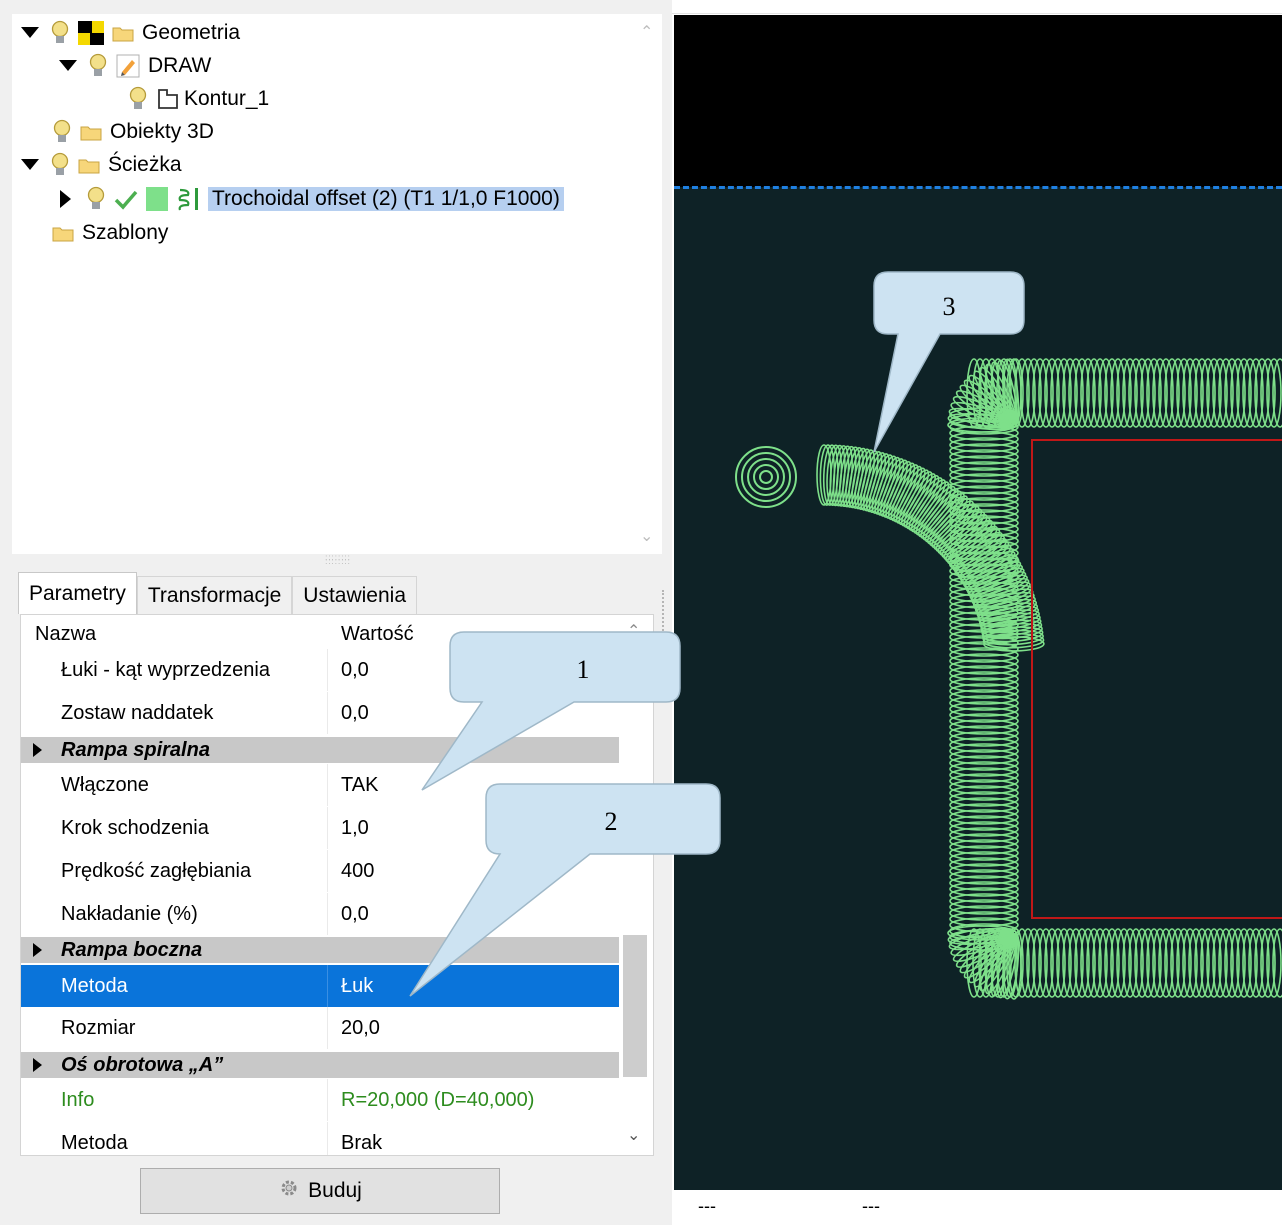  What do you see at coordinates (320, 785) in the screenshot?
I see `property-row: Włączone TAK` at bounding box center [320, 785].